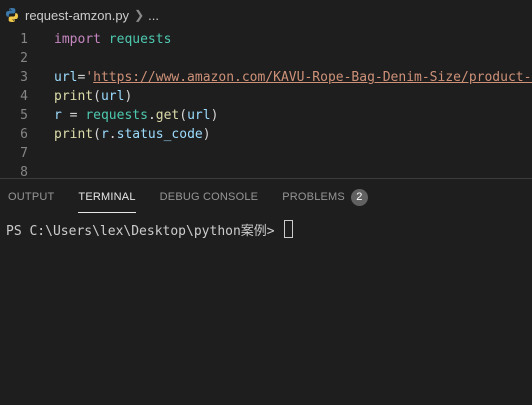 The width and height of the screenshot is (532, 405). I want to click on line-number: 5, so click(24, 115).